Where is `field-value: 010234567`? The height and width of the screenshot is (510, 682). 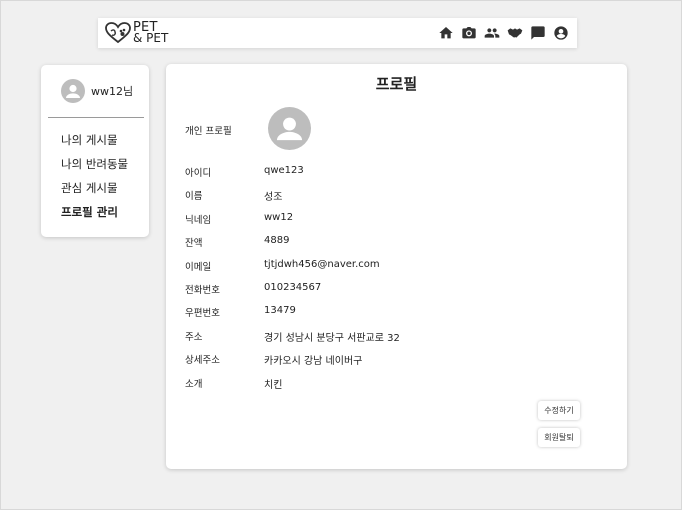 field-value: 010234567 is located at coordinates (293, 287).